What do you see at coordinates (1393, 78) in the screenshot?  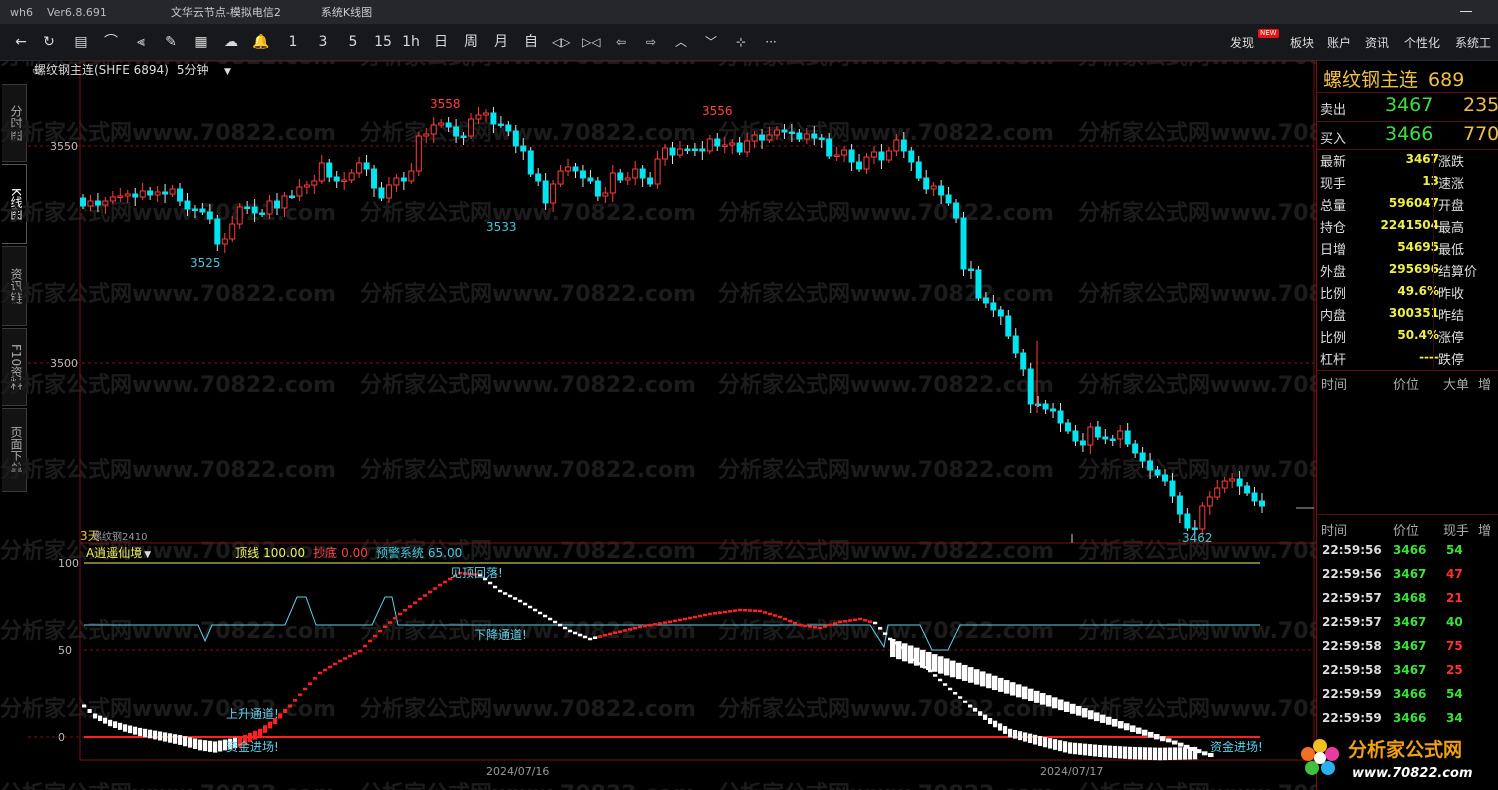 I see `quote-title: 螺纹钢主连 689` at bounding box center [1393, 78].